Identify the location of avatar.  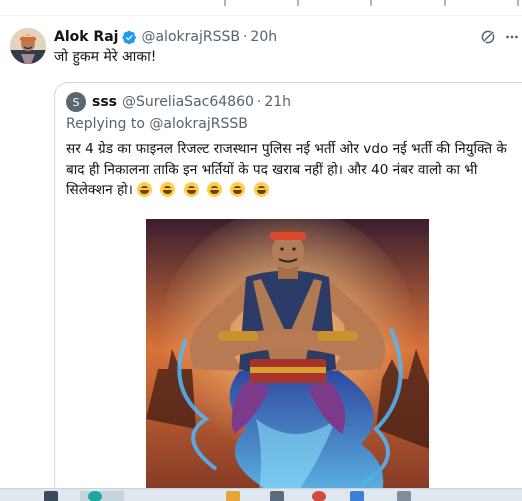
(28, 46).